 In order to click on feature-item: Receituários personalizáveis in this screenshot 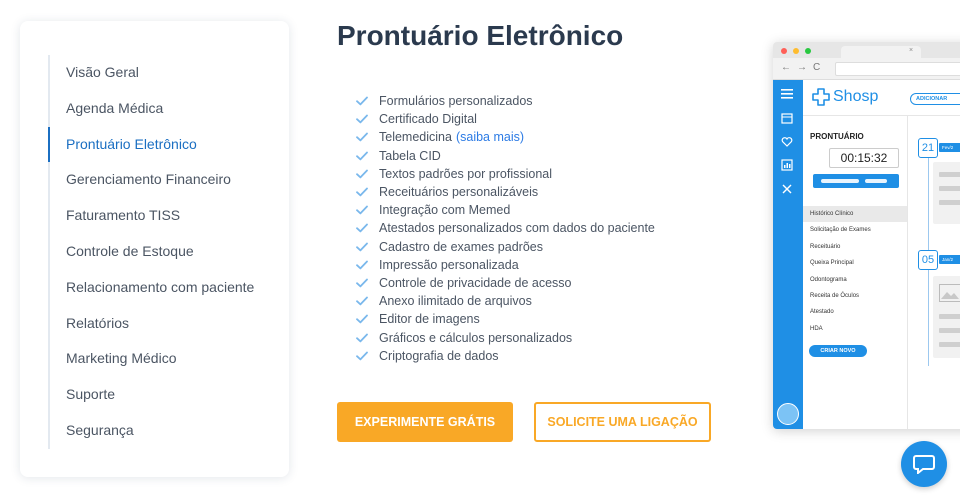, I will do `click(505, 192)`.